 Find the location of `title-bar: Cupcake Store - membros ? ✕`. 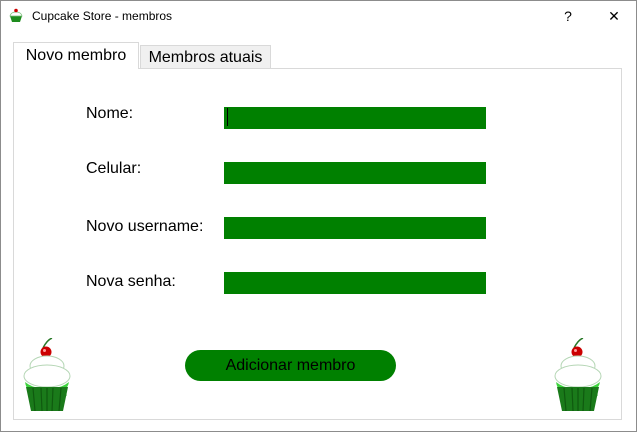

title-bar: Cupcake Store - membros ? ✕ is located at coordinates (318, 16).